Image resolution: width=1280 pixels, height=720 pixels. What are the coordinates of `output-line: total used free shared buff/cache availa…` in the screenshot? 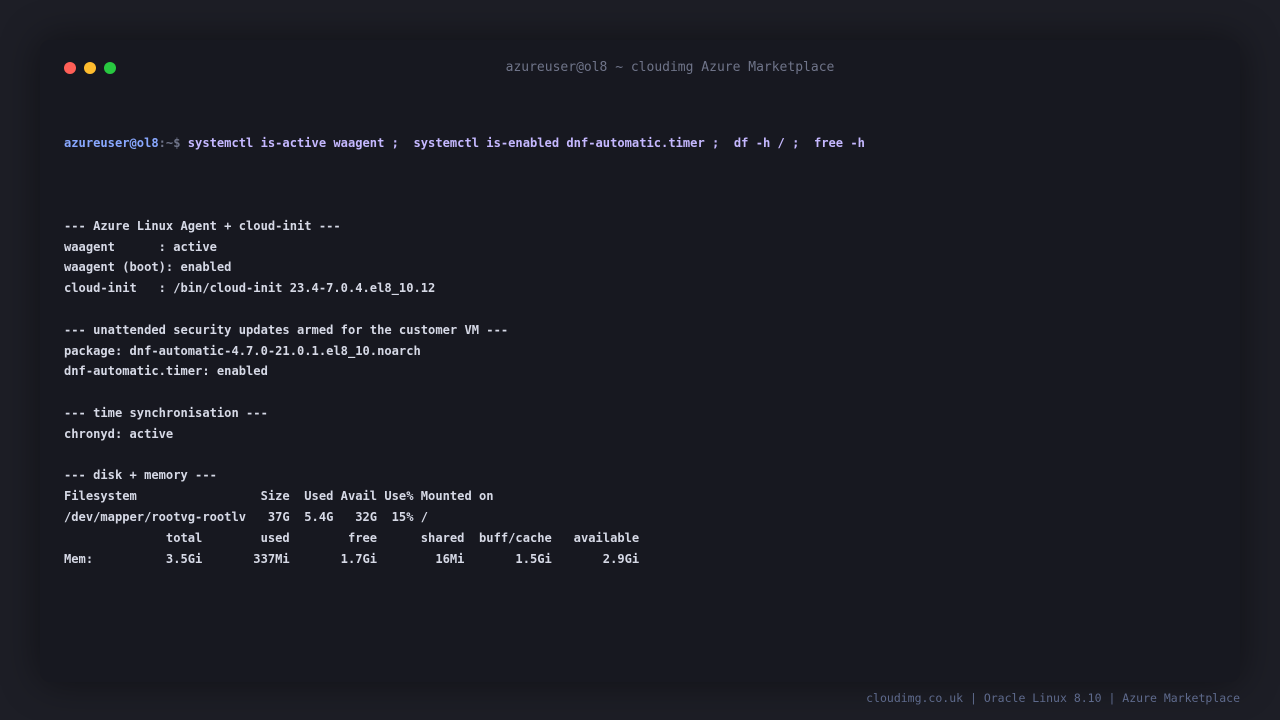 It's located at (352, 537).